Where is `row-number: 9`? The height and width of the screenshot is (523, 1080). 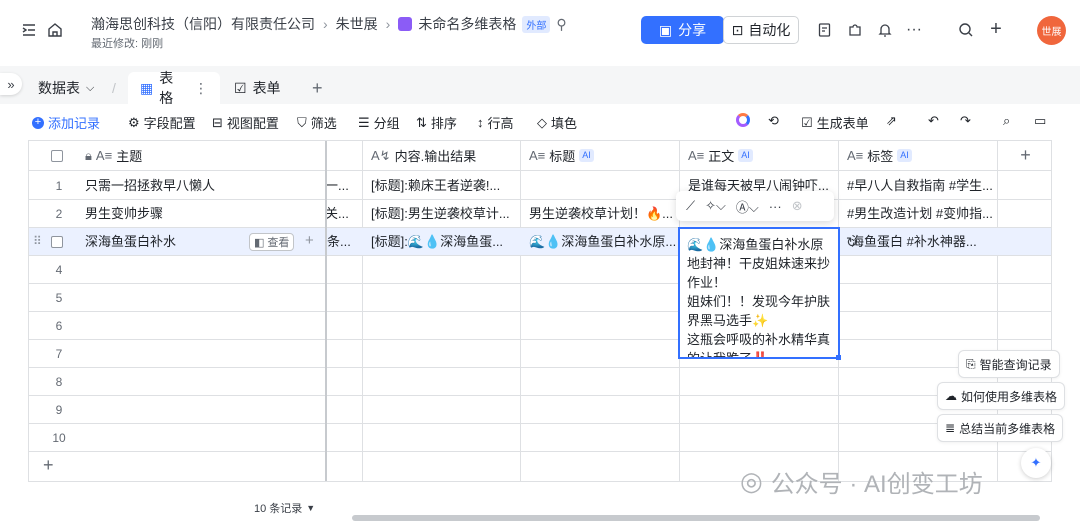 row-number: 9 is located at coordinates (59, 410).